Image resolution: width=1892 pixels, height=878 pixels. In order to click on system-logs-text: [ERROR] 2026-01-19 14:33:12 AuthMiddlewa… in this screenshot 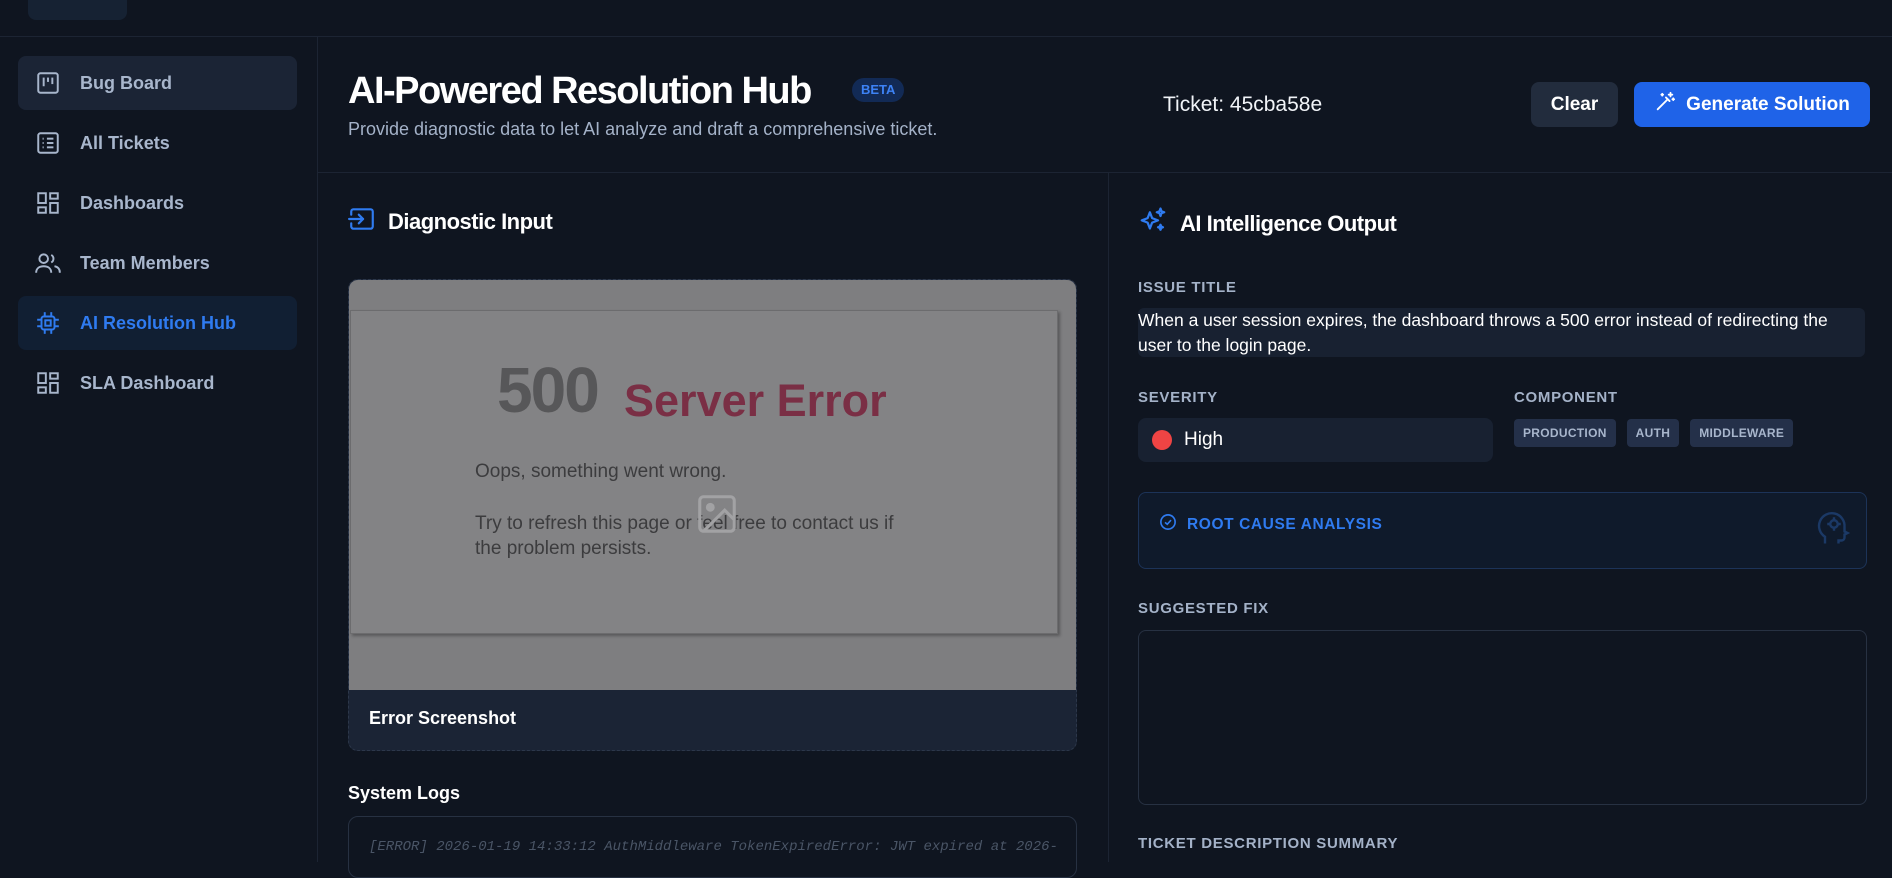, I will do `click(713, 847)`.